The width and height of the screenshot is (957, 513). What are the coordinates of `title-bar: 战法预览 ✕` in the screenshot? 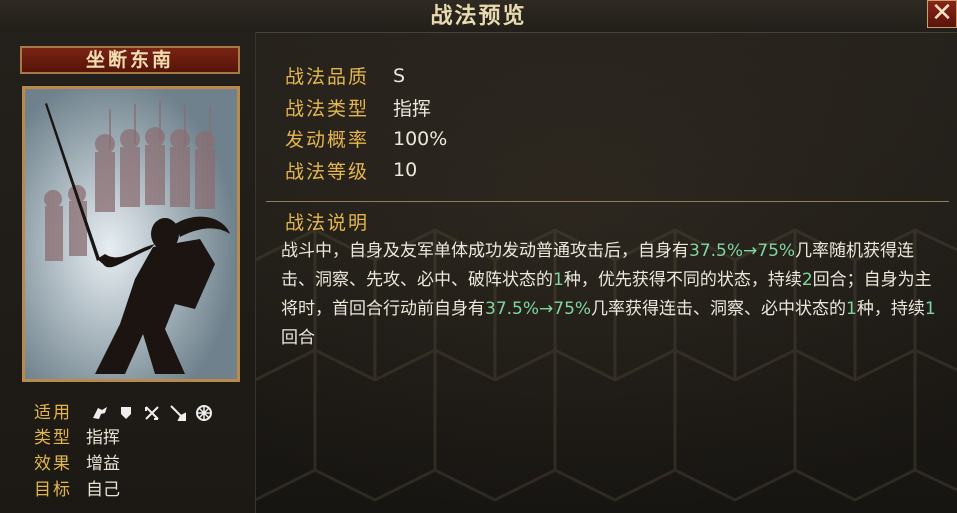 It's located at (478, 16).